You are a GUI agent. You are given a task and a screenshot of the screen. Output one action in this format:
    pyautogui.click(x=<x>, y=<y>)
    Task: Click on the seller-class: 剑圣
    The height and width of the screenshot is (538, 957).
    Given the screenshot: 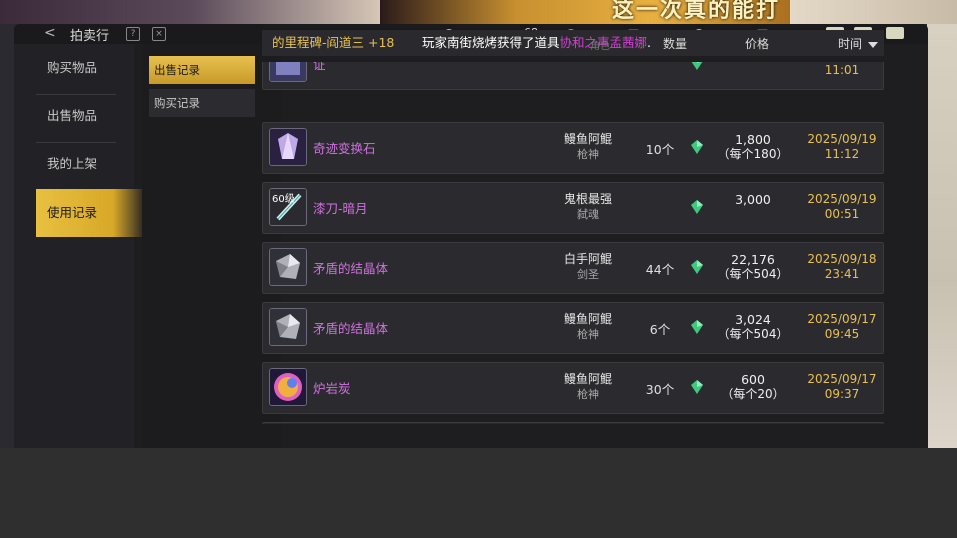 What is the action you would take?
    pyautogui.click(x=588, y=274)
    